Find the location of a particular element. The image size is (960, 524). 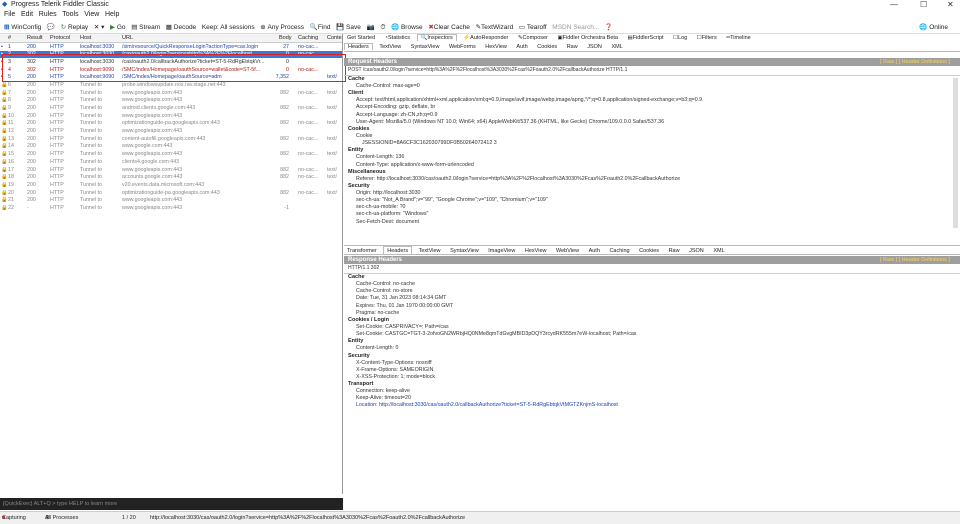

resp-tab-transformer: Transformer is located at coordinates (362, 250).